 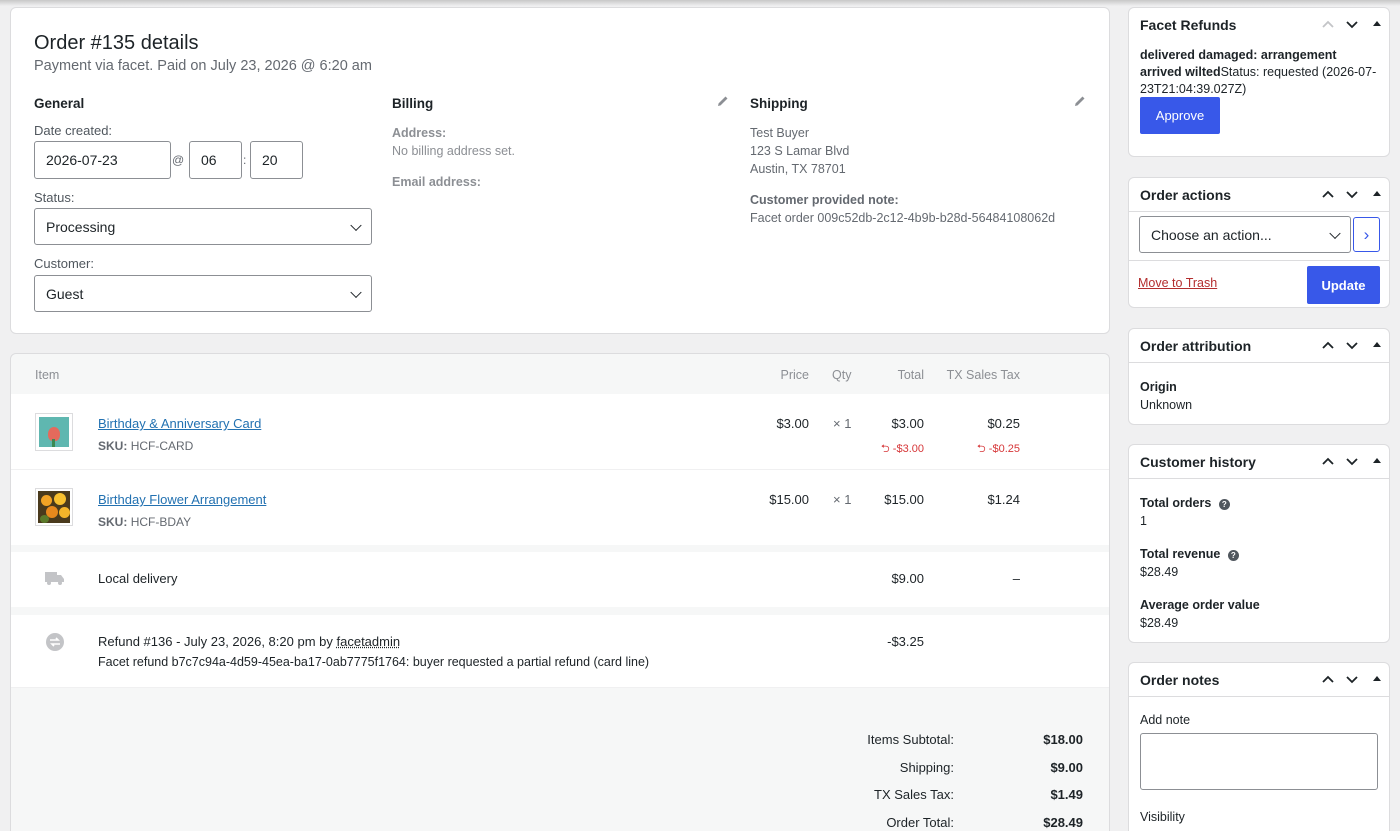 I want to click on order-notes-box: Order notes Add note Visibility, so click(x=1259, y=746).